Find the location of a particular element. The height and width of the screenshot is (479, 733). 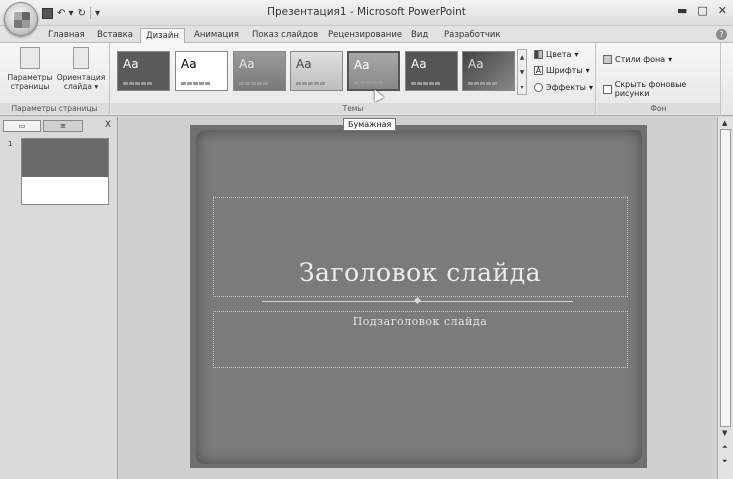

fonts-label: Шрифты is located at coordinates (564, 70).